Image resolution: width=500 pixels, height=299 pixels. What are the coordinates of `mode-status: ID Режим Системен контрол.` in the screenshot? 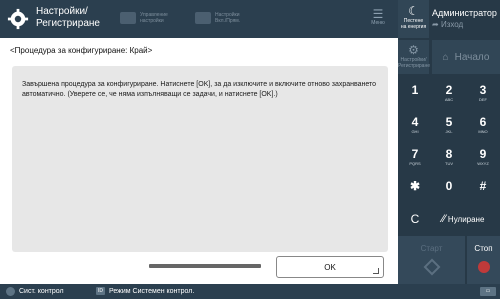 It's located at (145, 291).